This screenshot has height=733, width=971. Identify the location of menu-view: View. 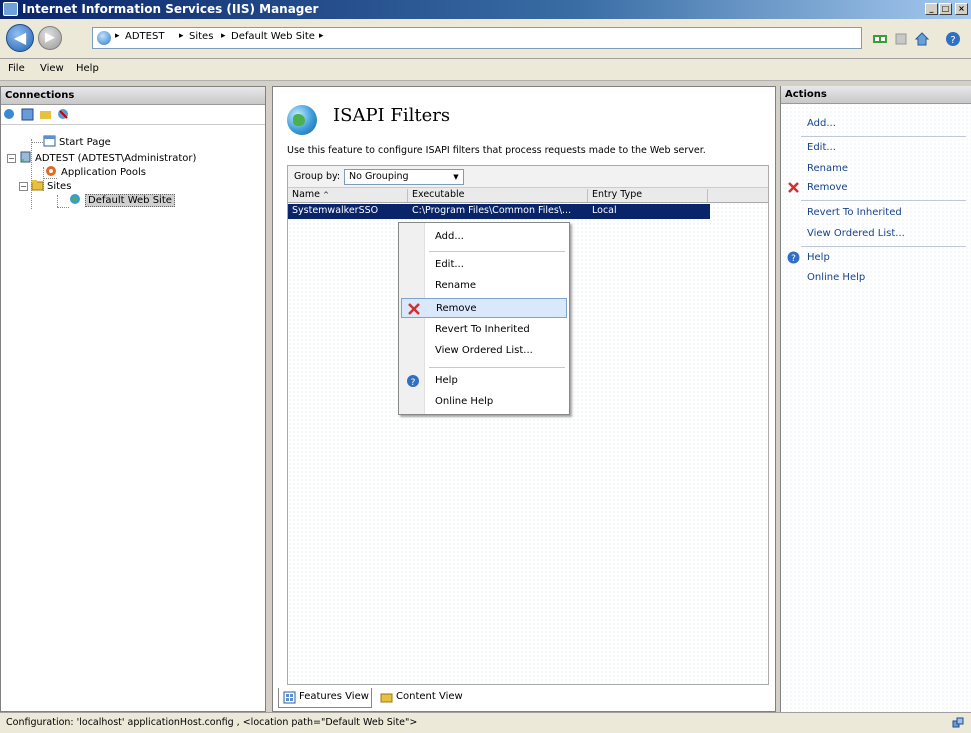
(52, 68).